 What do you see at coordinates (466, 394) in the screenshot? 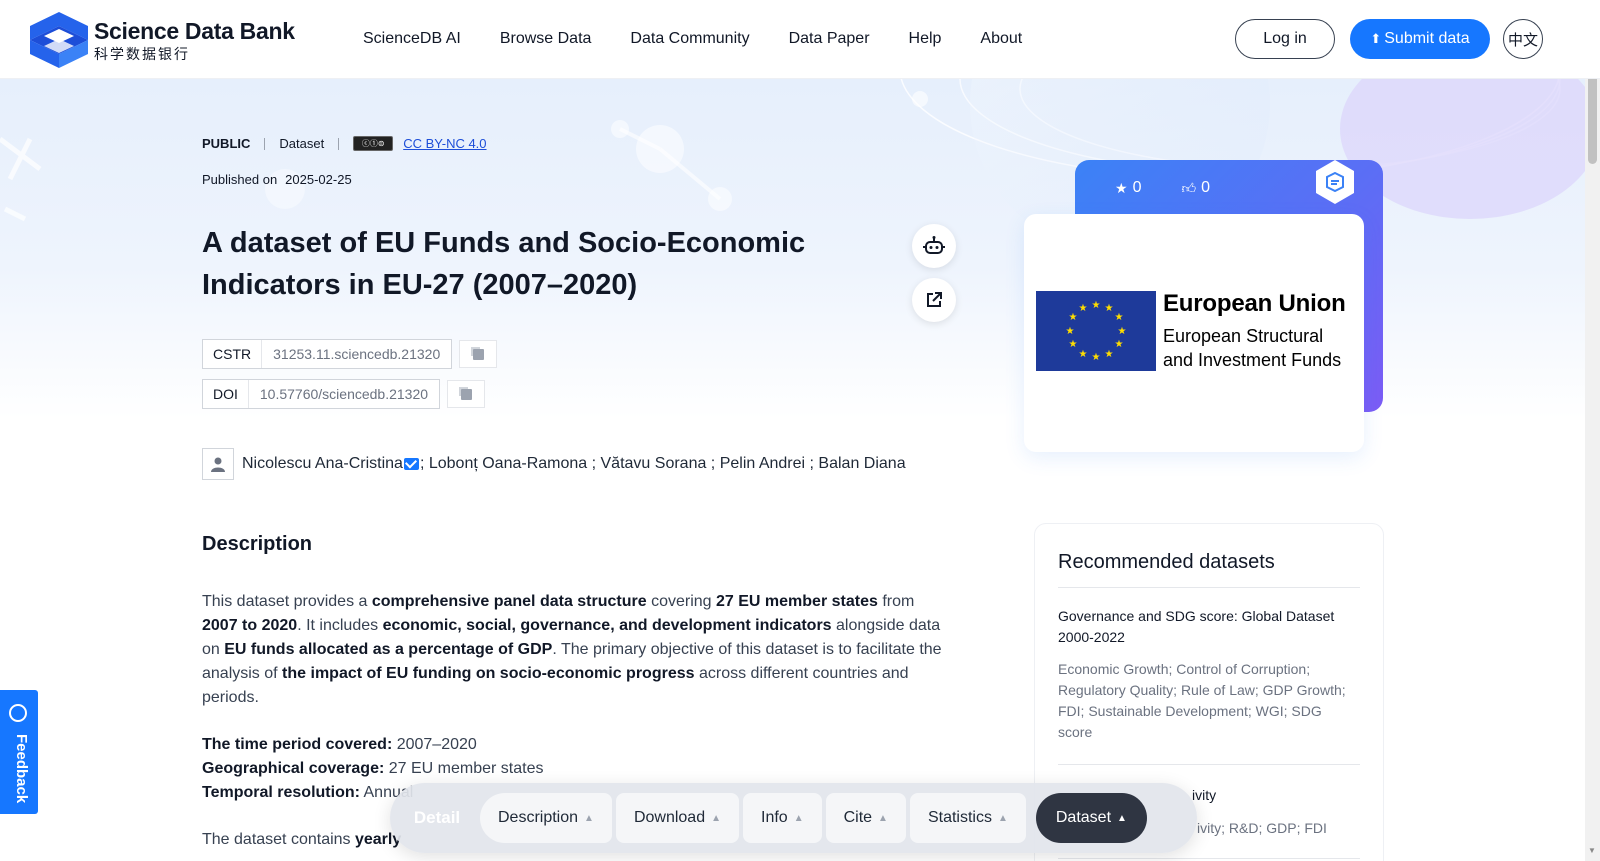
I see `copy-doi-button` at bounding box center [466, 394].